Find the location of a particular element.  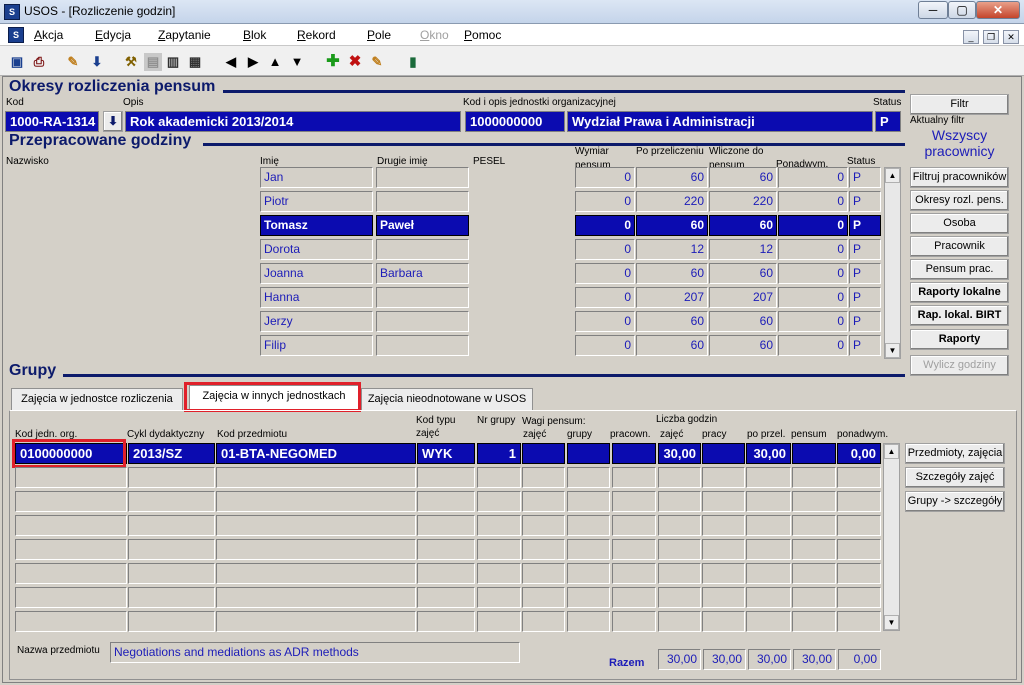

grupa-cykl-cell: 2013/SZ is located at coordinates (171, 453).